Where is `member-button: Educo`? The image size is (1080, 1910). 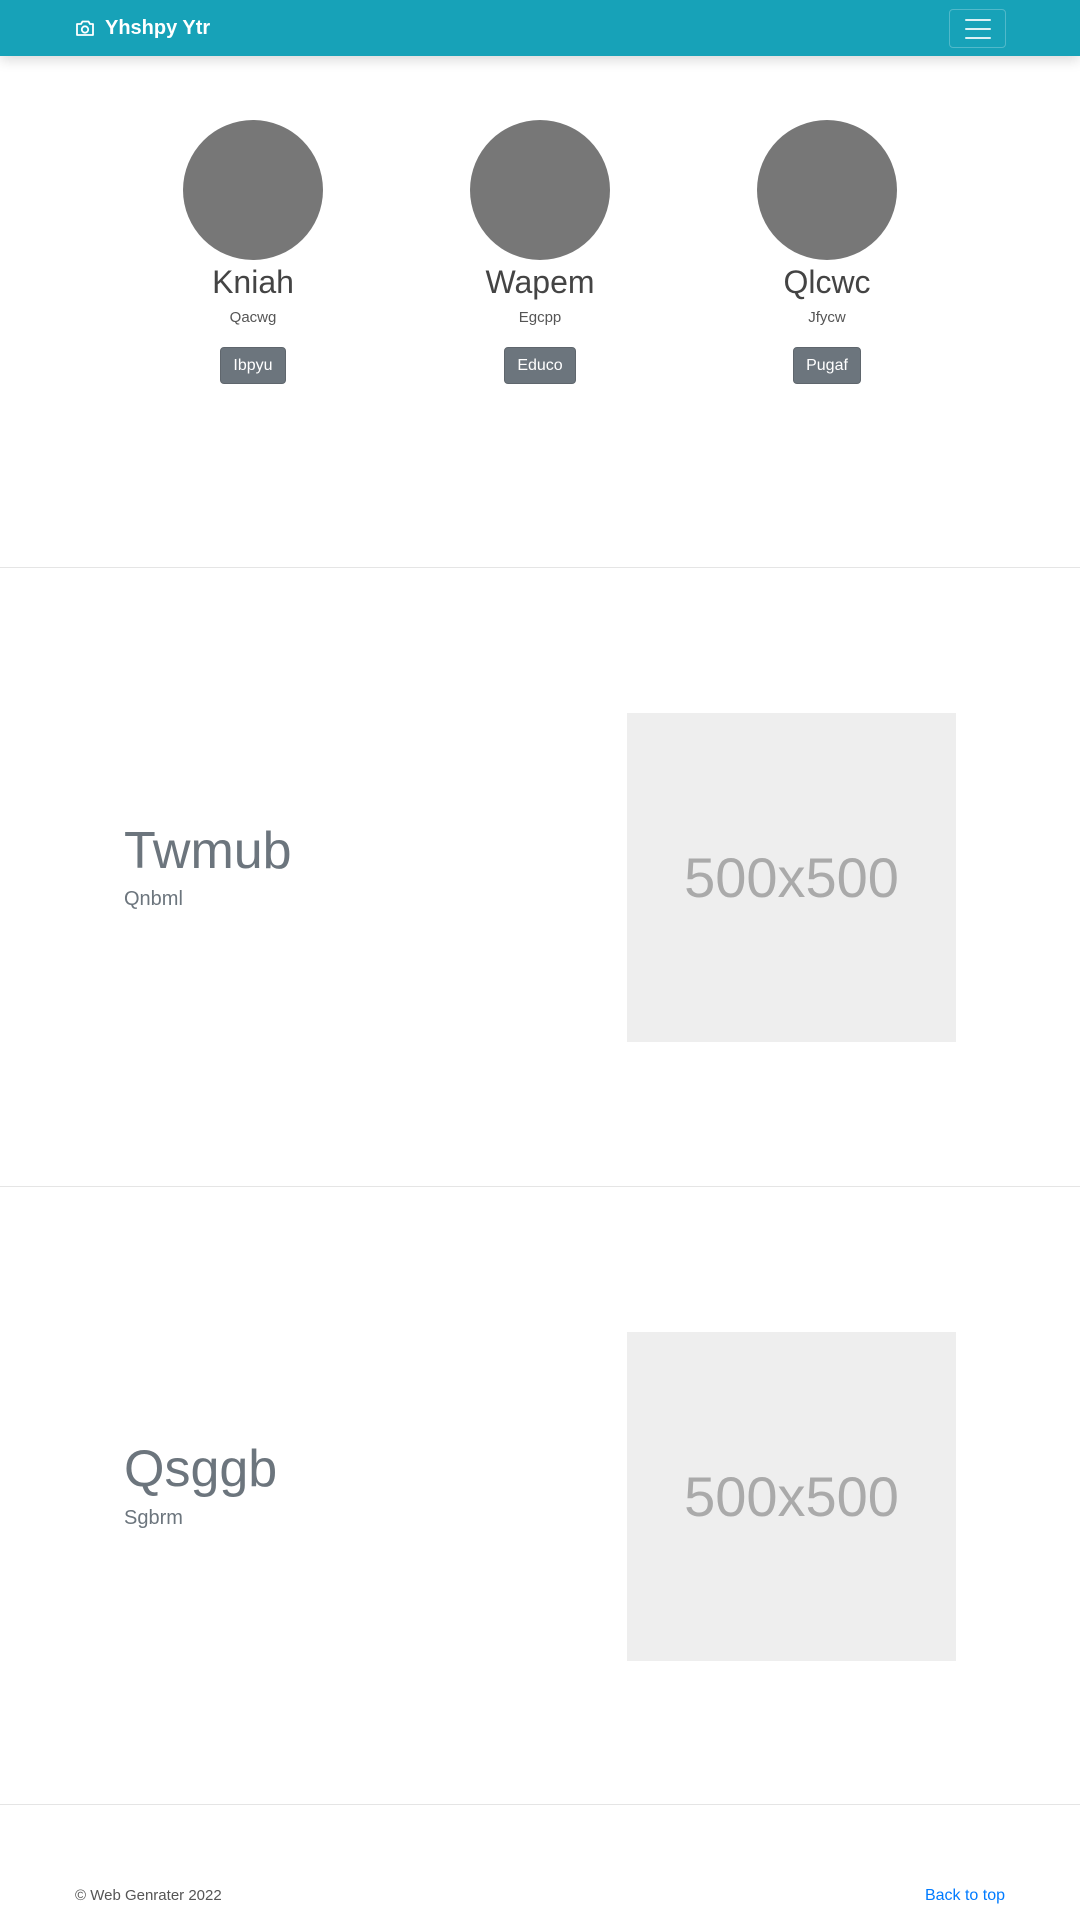
member-button: Educo is located at coordinates (540, 365).